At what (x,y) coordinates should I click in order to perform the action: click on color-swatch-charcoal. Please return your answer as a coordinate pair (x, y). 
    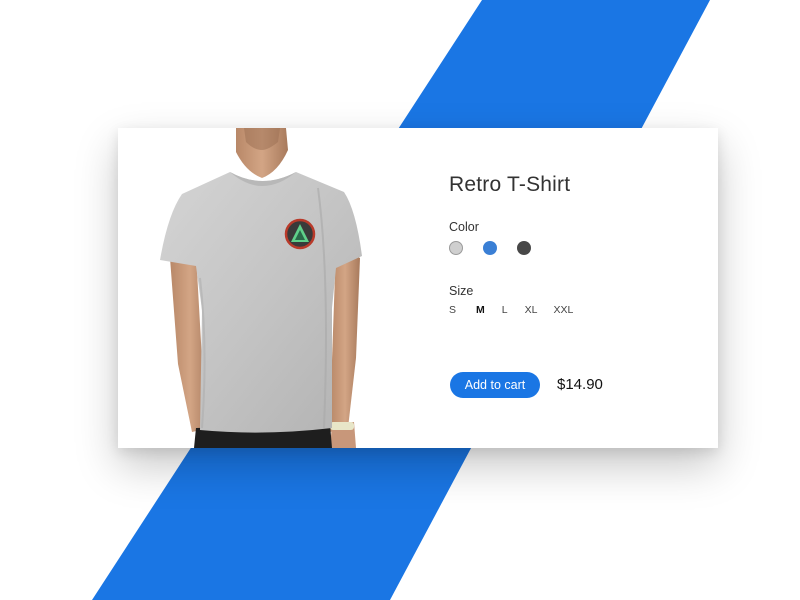
    Looking at the image, I should click on (524, 248).